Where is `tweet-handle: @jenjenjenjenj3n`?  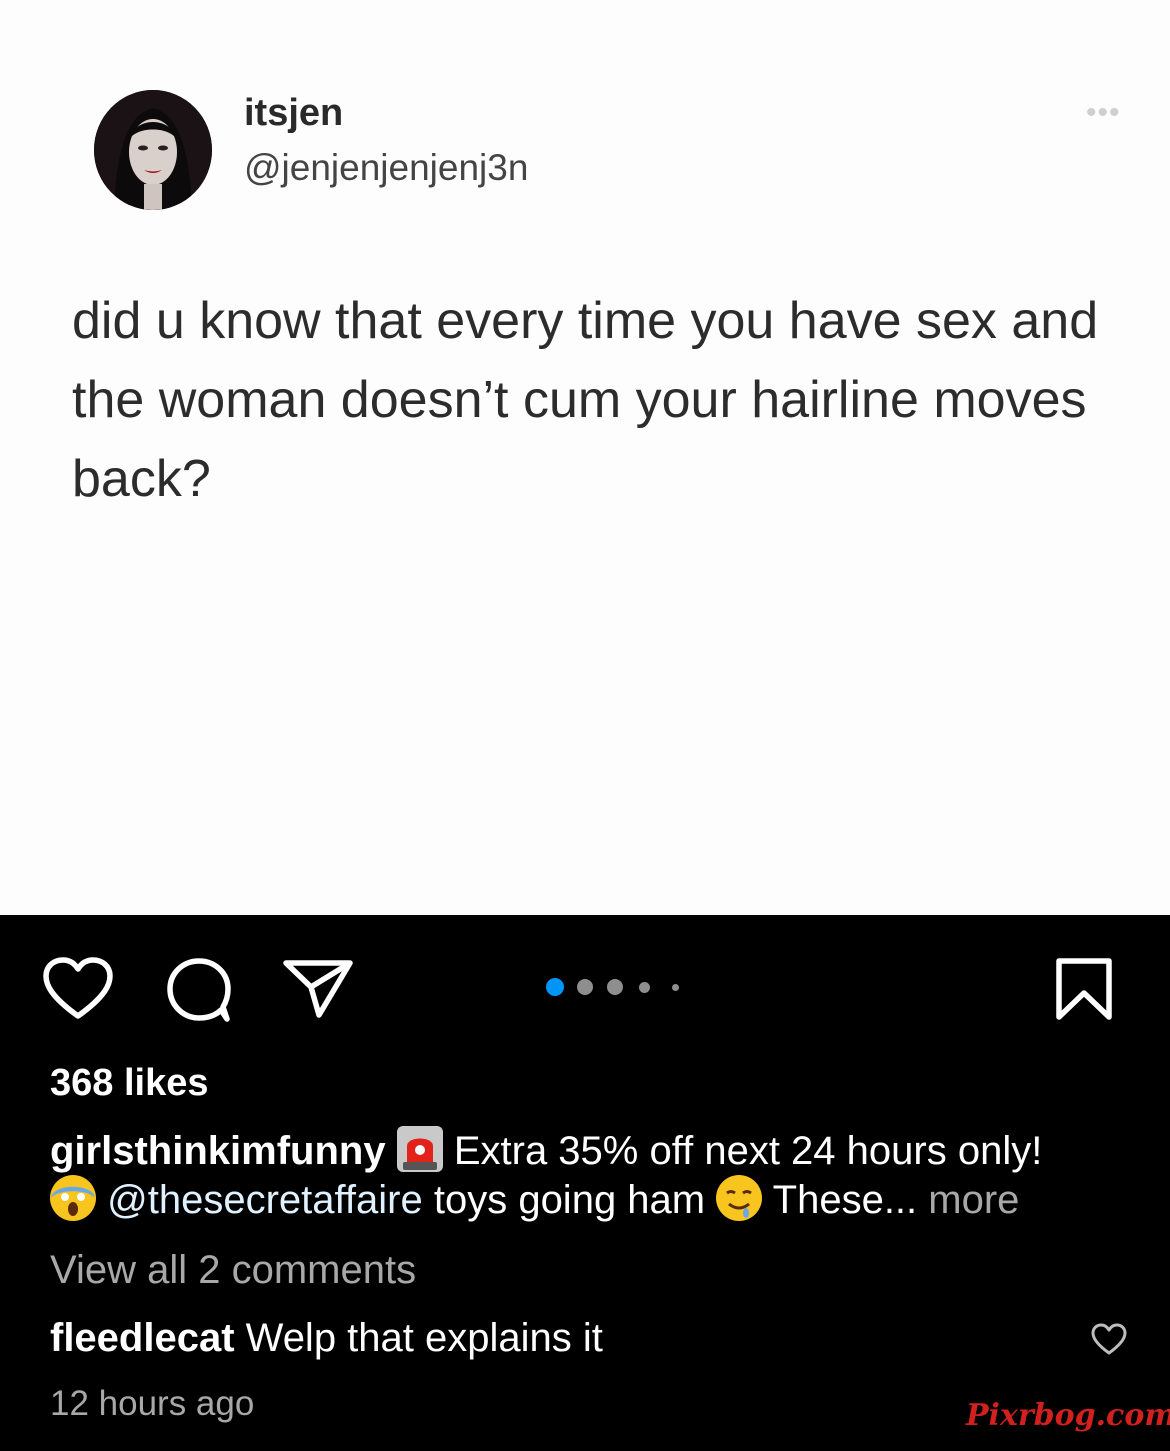 tweet-handle: @jenjenjenjenj3n is located at coordinates (386, 167).